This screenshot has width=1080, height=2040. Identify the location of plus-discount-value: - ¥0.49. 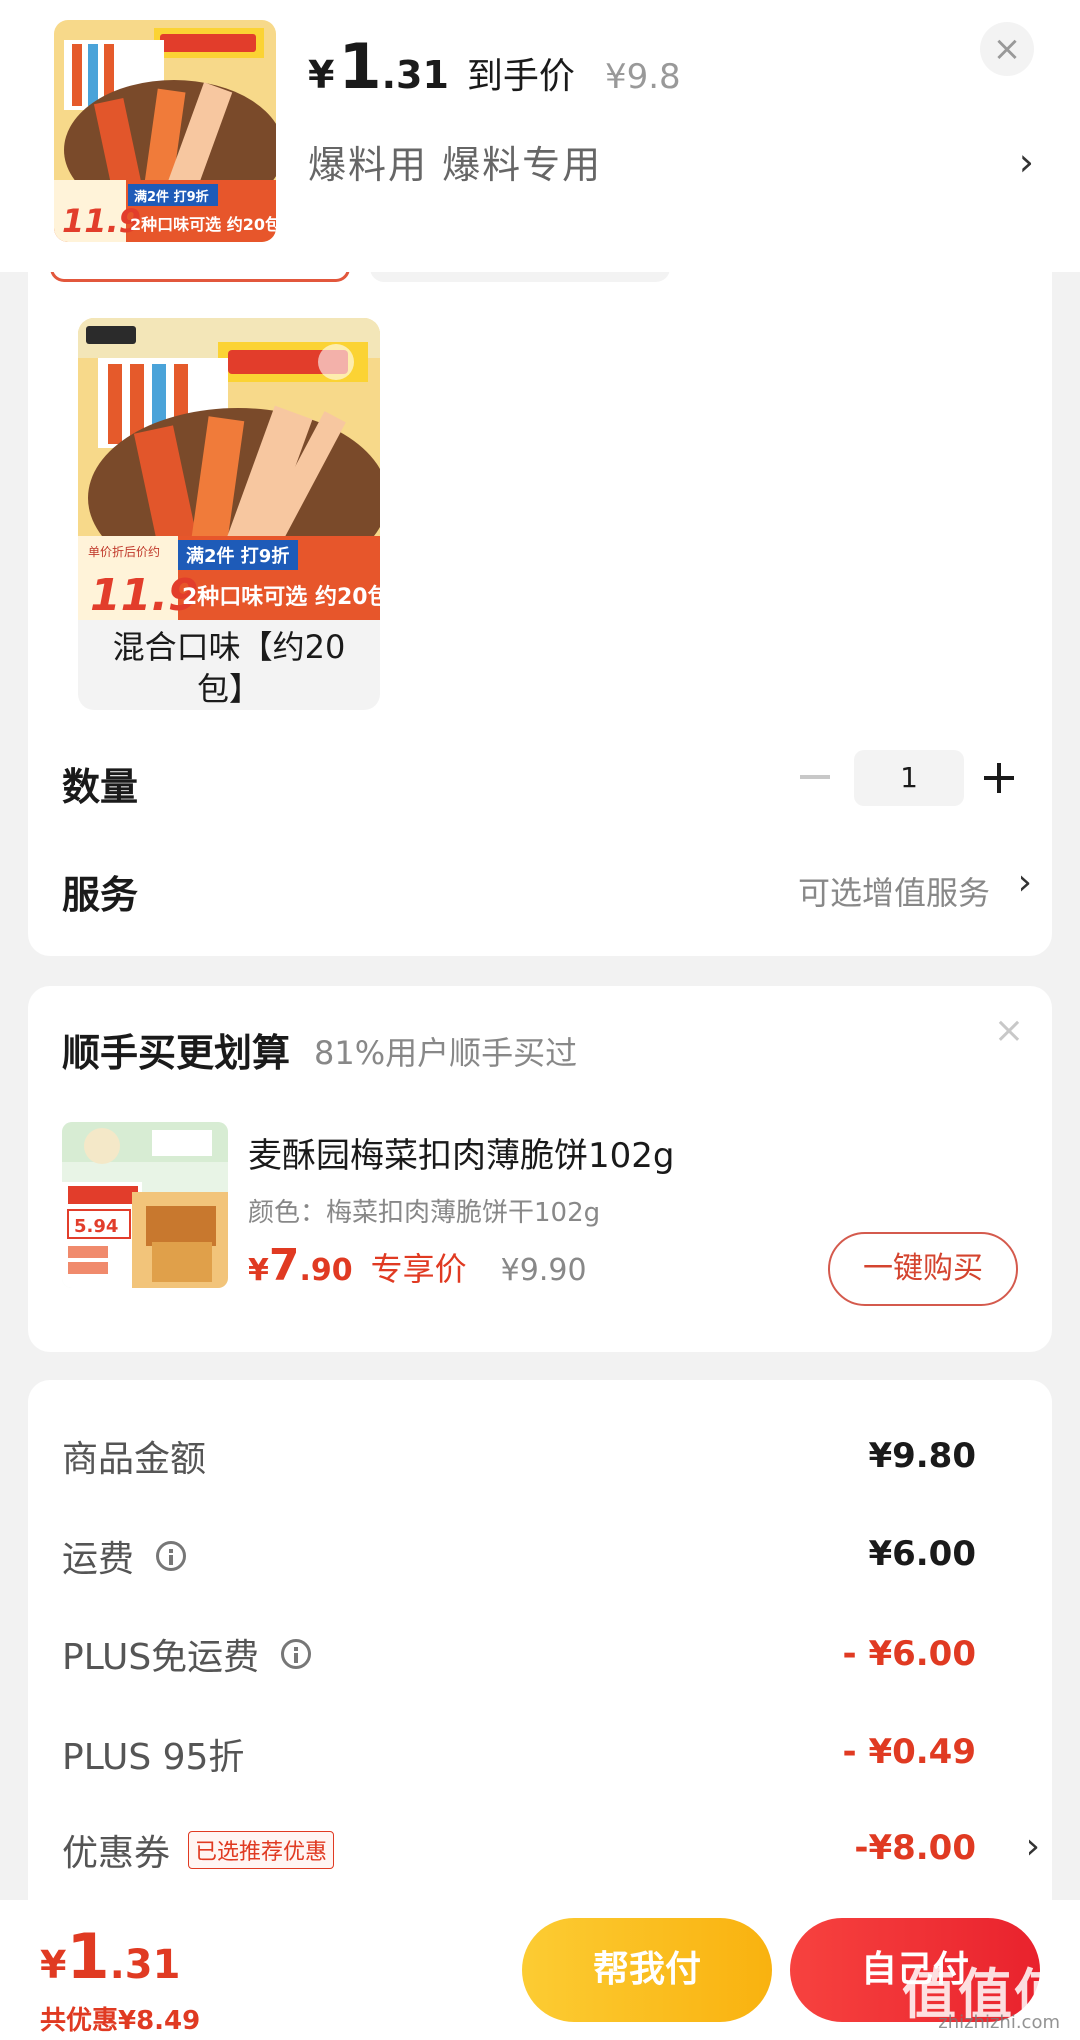
(909, 1752).